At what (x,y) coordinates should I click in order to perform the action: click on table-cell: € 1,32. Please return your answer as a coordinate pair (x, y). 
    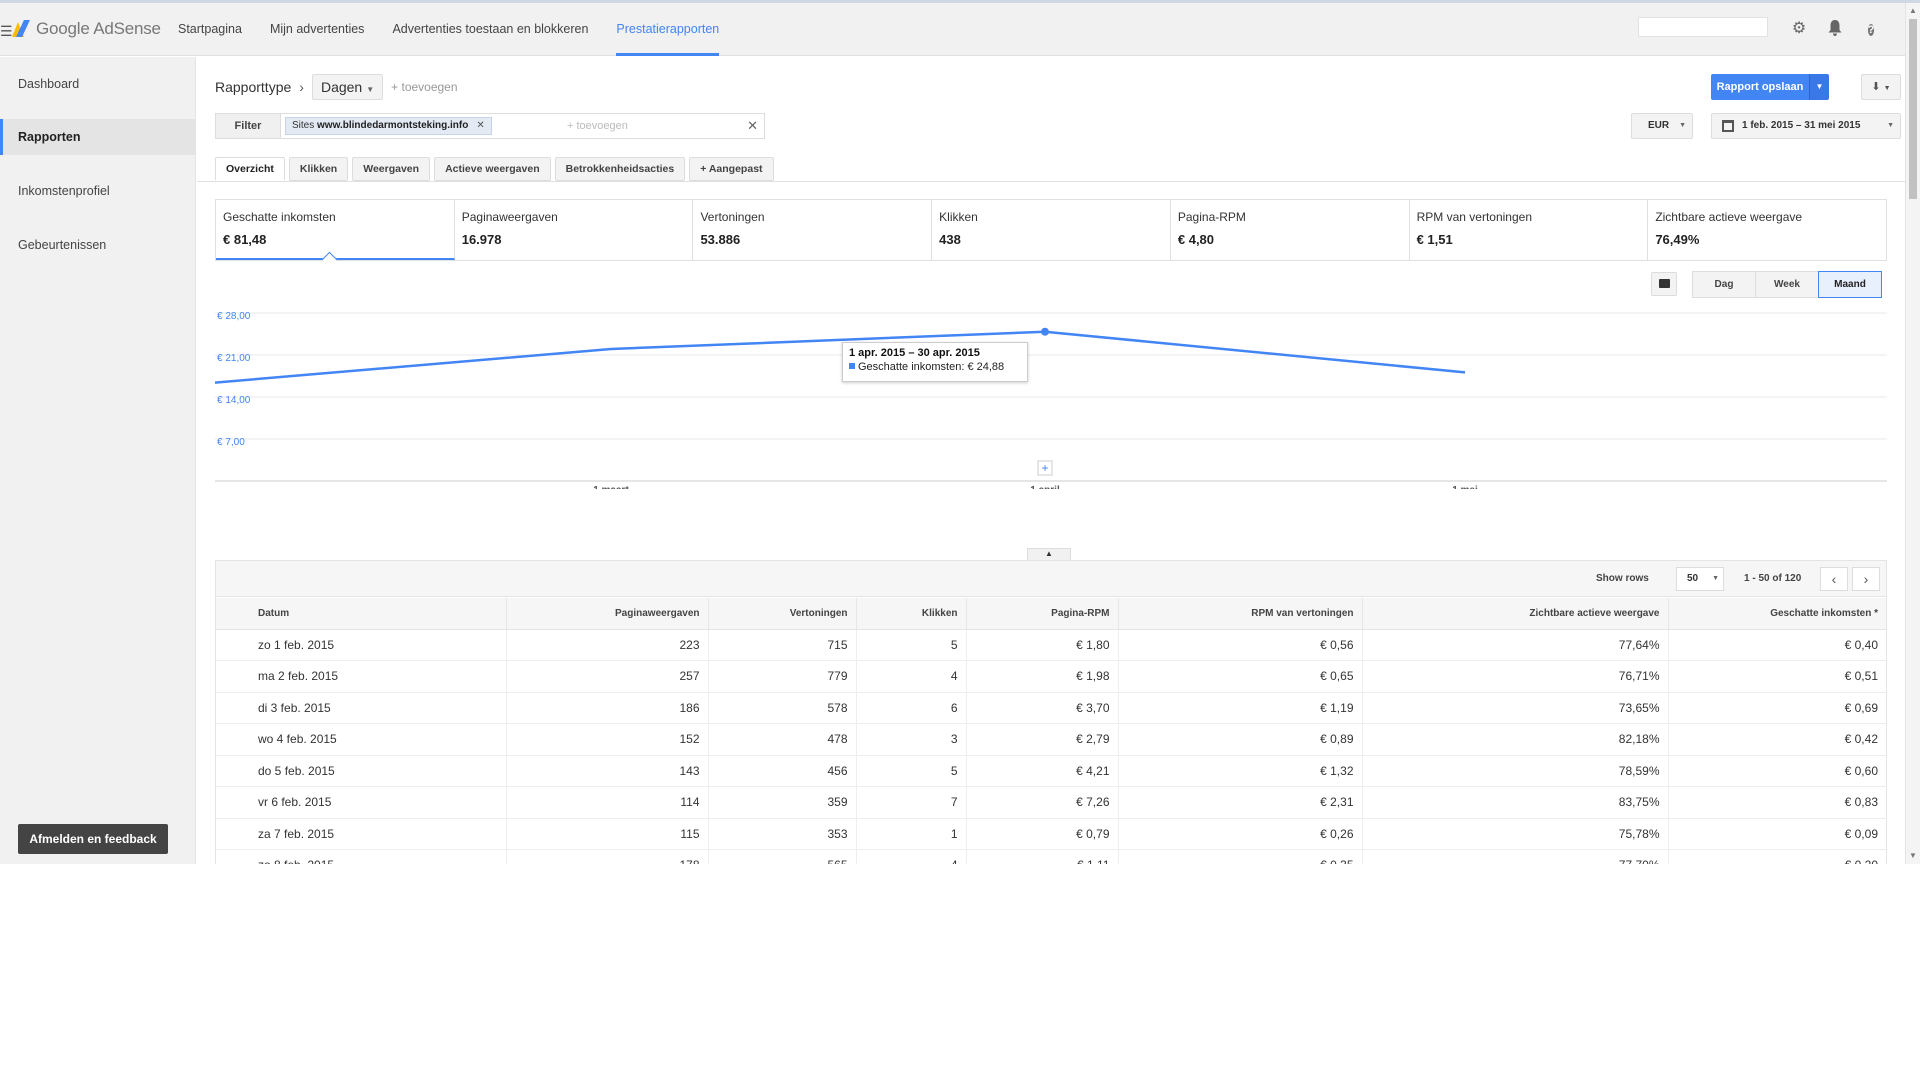
    Looking at the image, I should click on (1240, 771).